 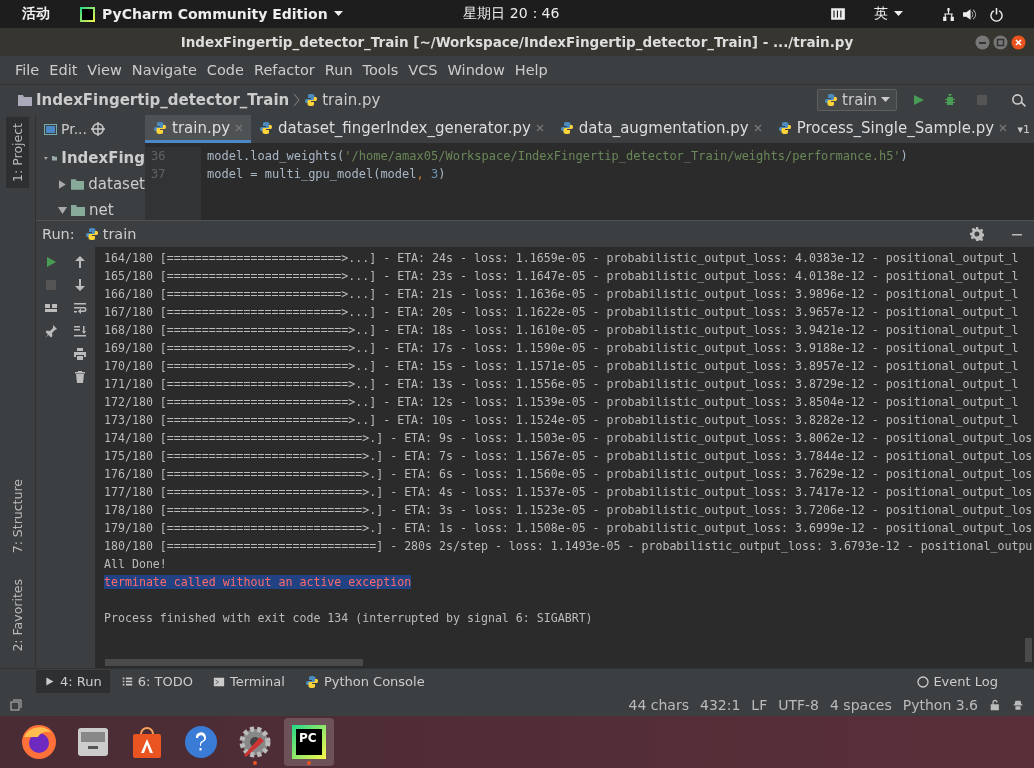 I want to click on app-menu: PyCharm Community Edition, so click(x=215, y=14).